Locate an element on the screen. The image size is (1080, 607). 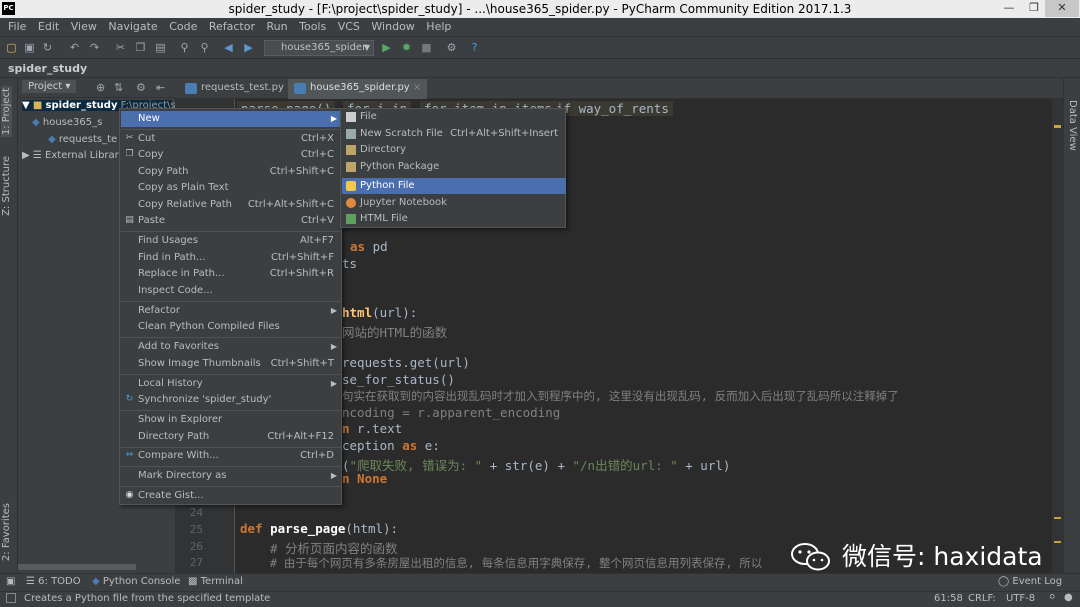
menu-vcs: VCS is located at coordinates (349, 26).